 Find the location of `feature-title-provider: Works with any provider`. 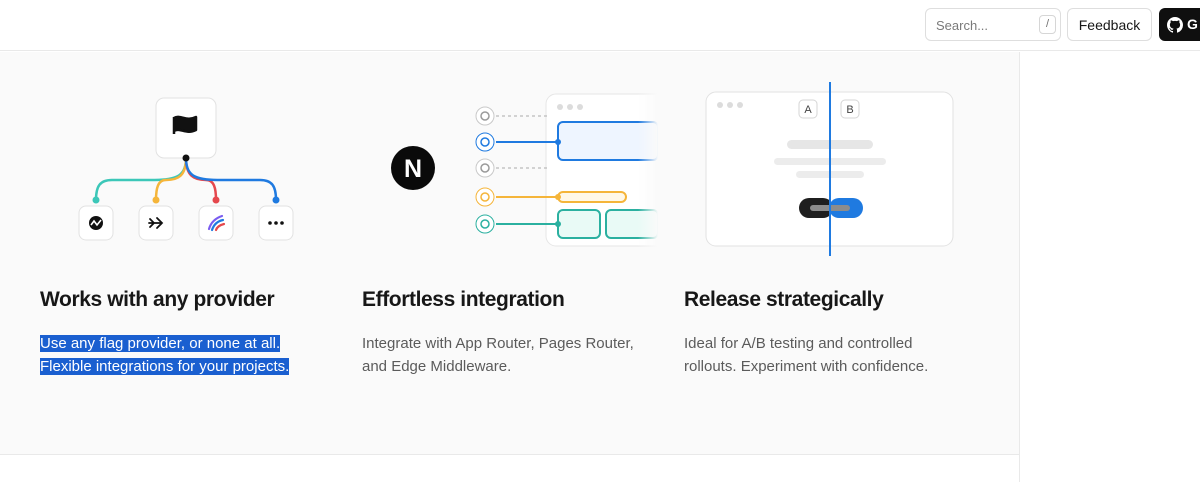

feature-title-provider: Works with any provider is located at coordinates (157, 299).